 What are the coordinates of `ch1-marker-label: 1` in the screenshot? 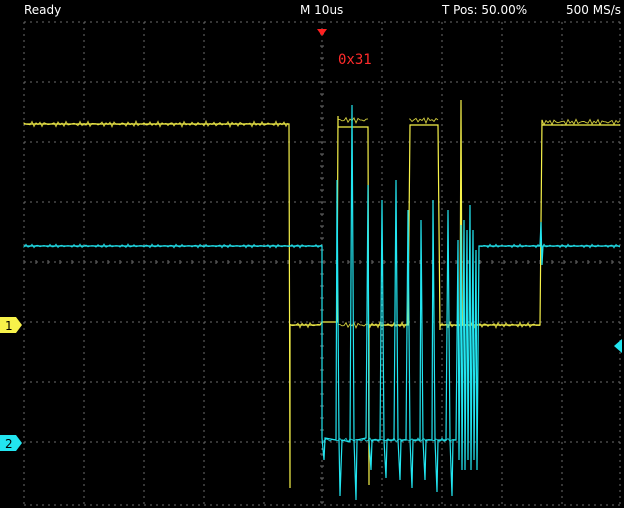 It's located at (9, 326).